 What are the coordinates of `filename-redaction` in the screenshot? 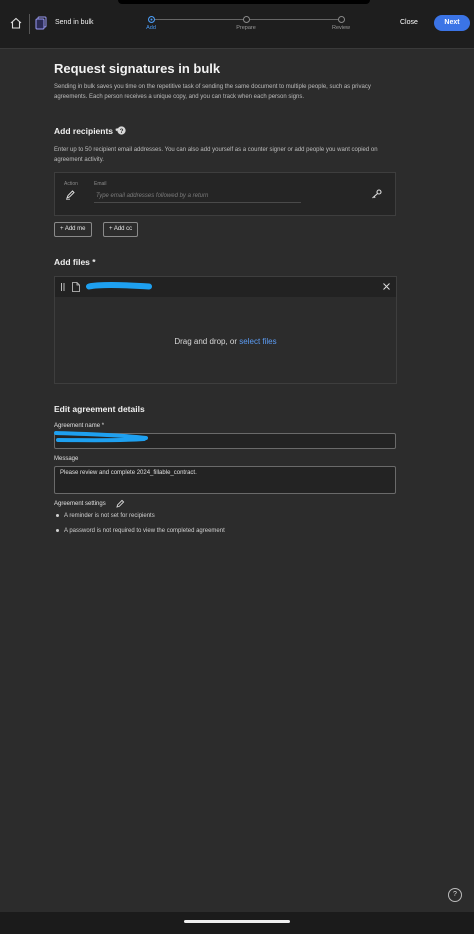 It's located at (119, 286).